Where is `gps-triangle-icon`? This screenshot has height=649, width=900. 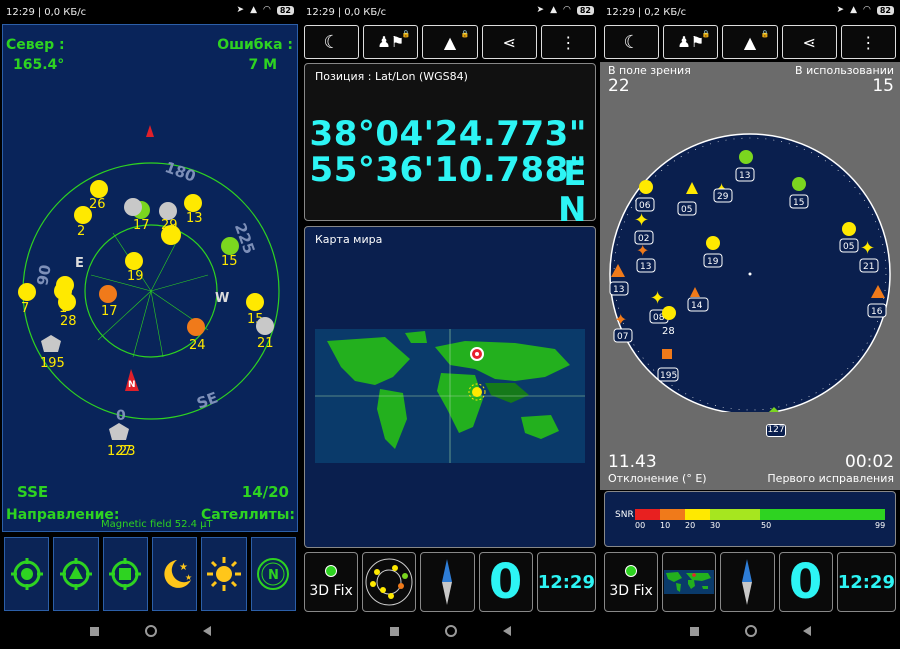 gps-triangle-icon is located at coordinates (75, 574).